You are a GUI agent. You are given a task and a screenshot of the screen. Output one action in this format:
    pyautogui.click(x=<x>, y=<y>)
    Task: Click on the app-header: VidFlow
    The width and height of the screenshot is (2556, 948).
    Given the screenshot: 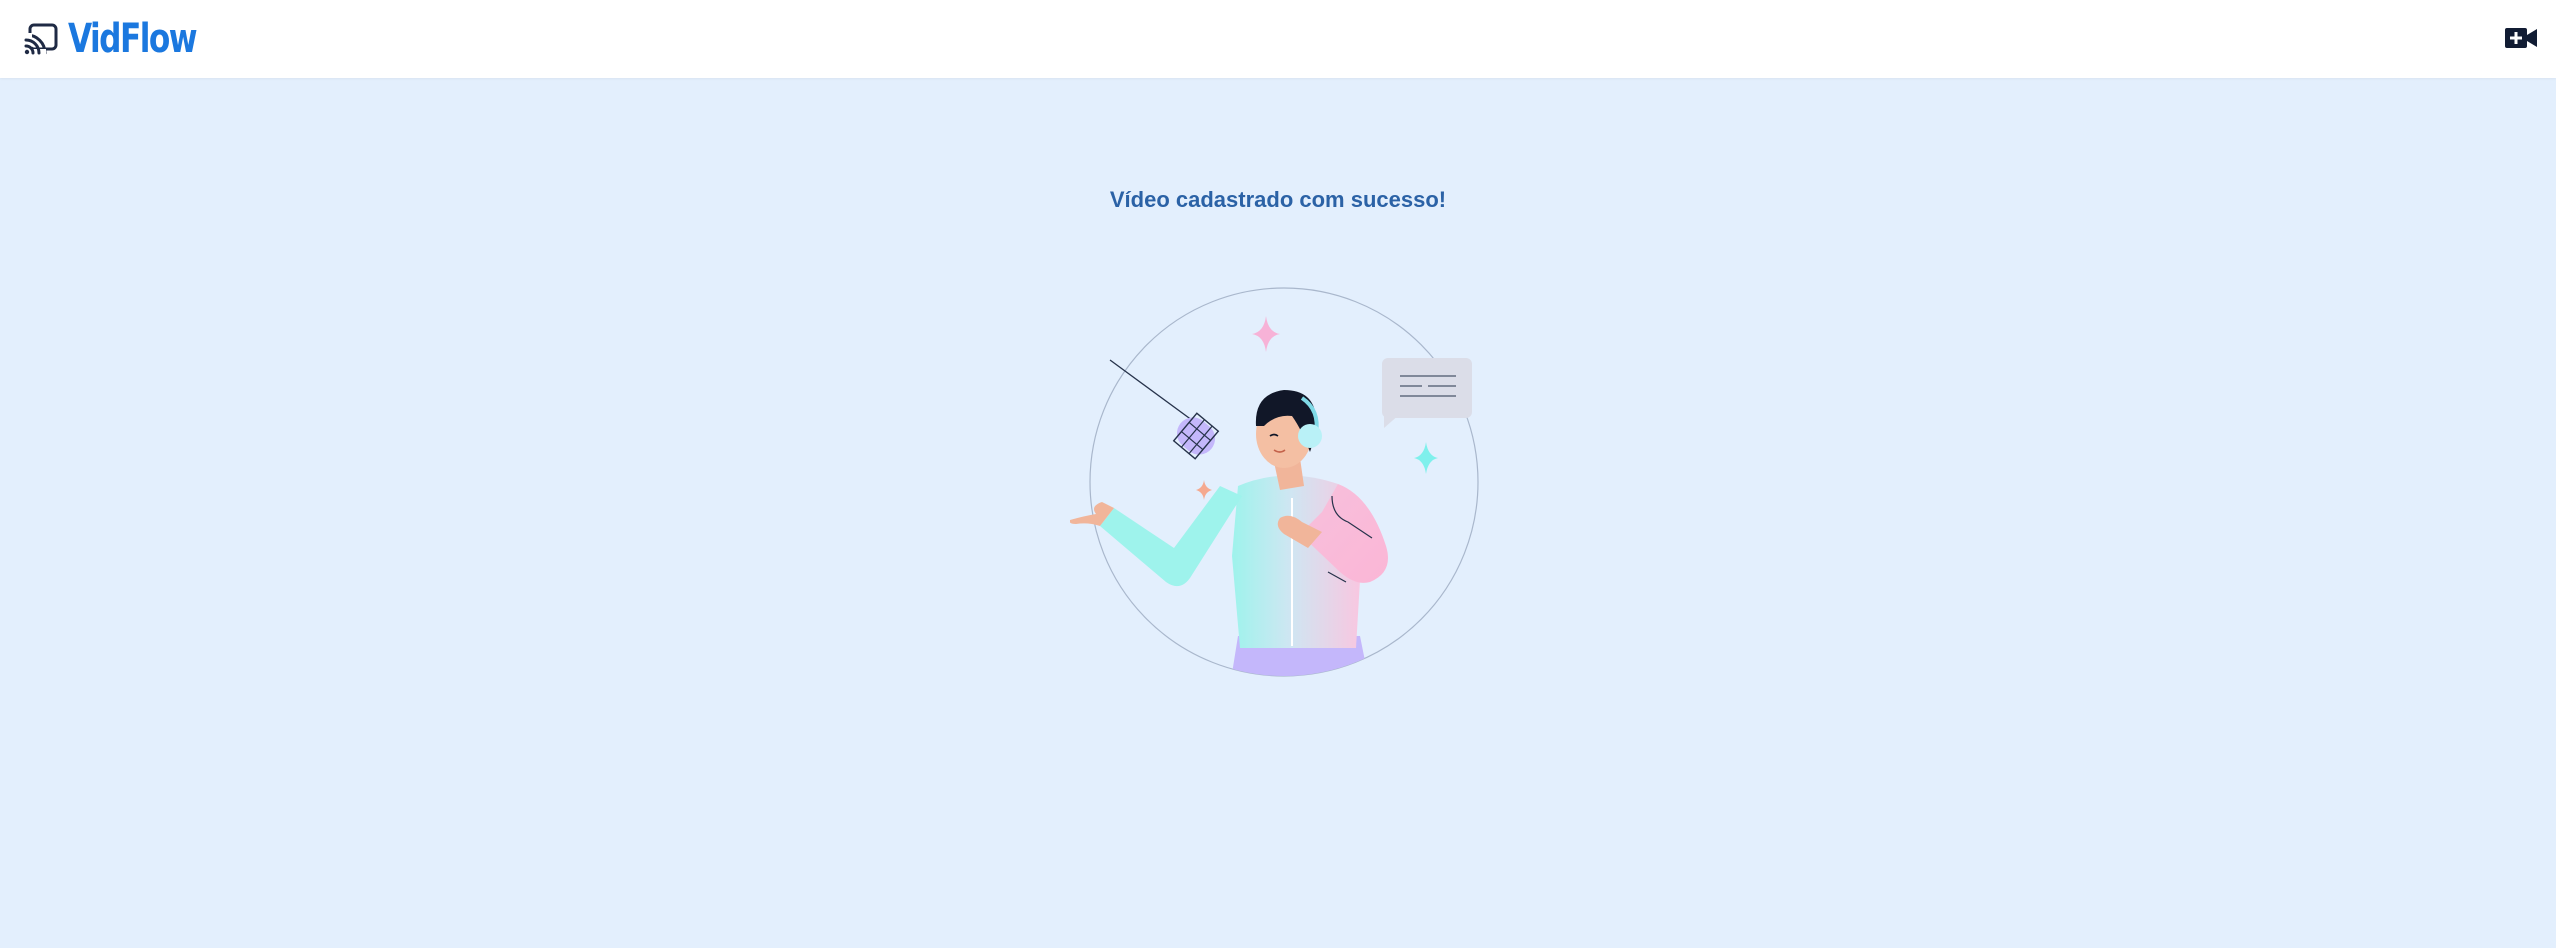 What is the action you would take?
    pyautogui.click(x=1278, y=39)
    